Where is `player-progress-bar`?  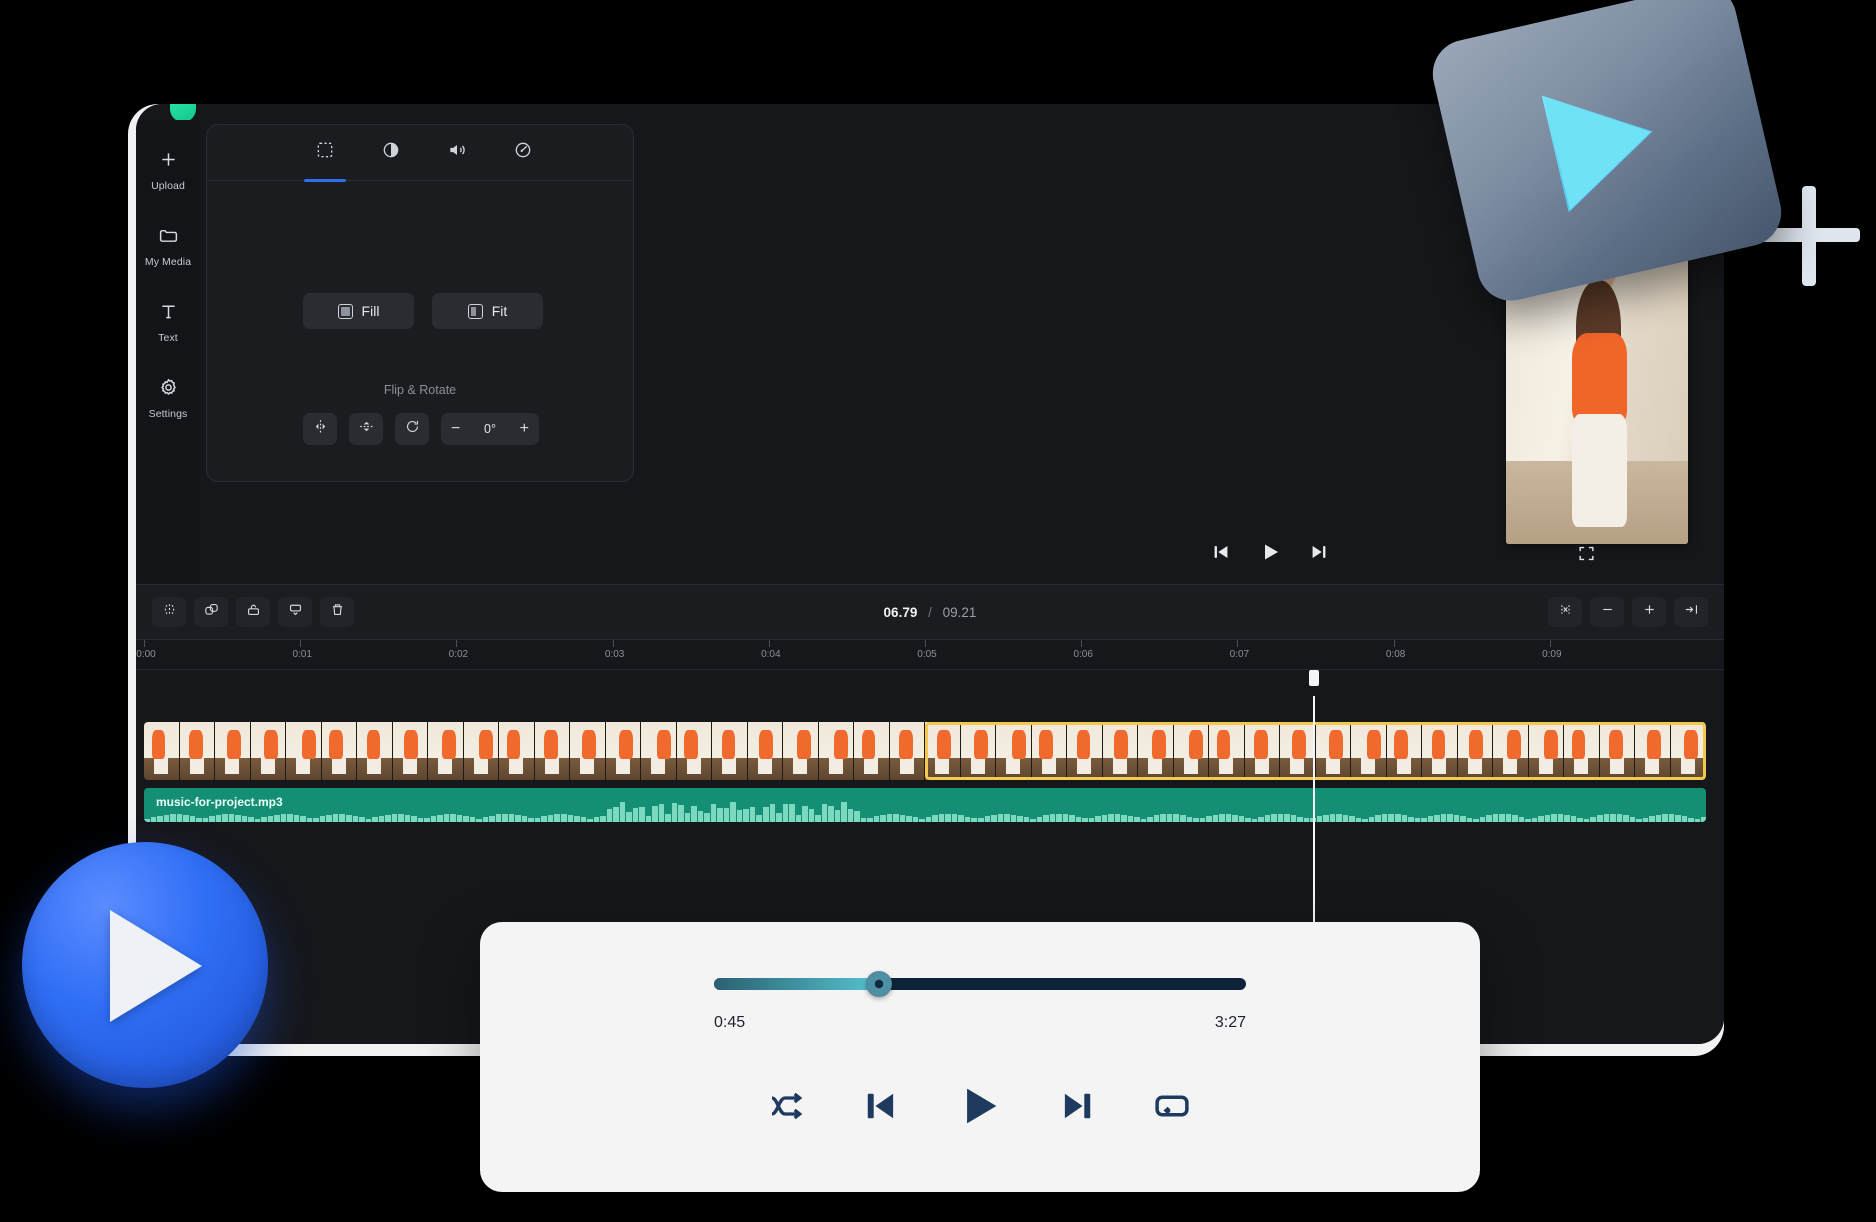
player-progress-bar is located at coordinates (980, 984).